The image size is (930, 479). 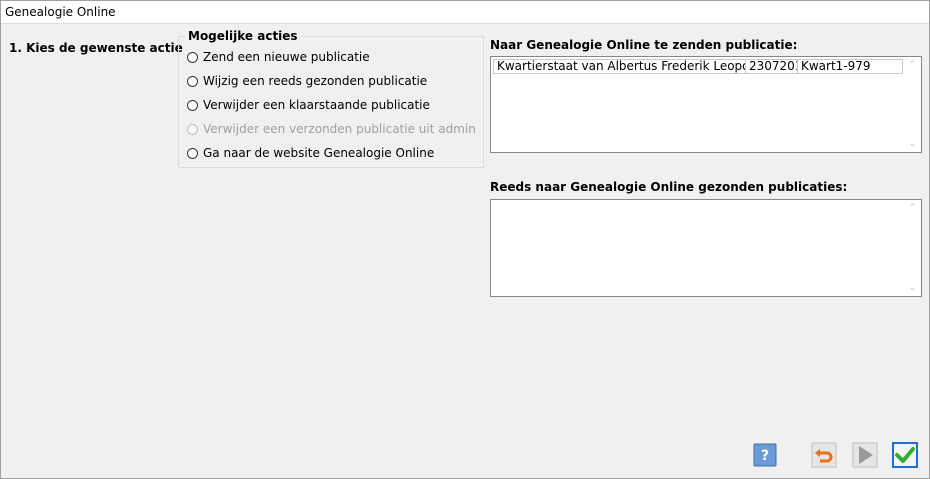 I want to click on to-send-scrollbar: ⌃ ⌄, so click(x=912, y=104).